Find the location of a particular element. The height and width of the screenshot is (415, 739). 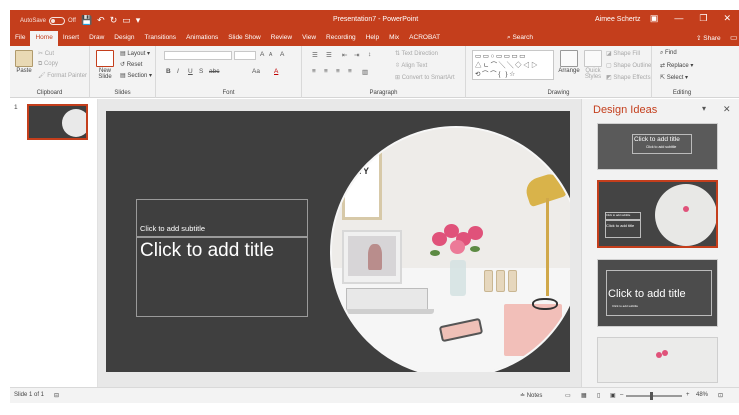

zoom-slider is located at coordinates (654, 396).